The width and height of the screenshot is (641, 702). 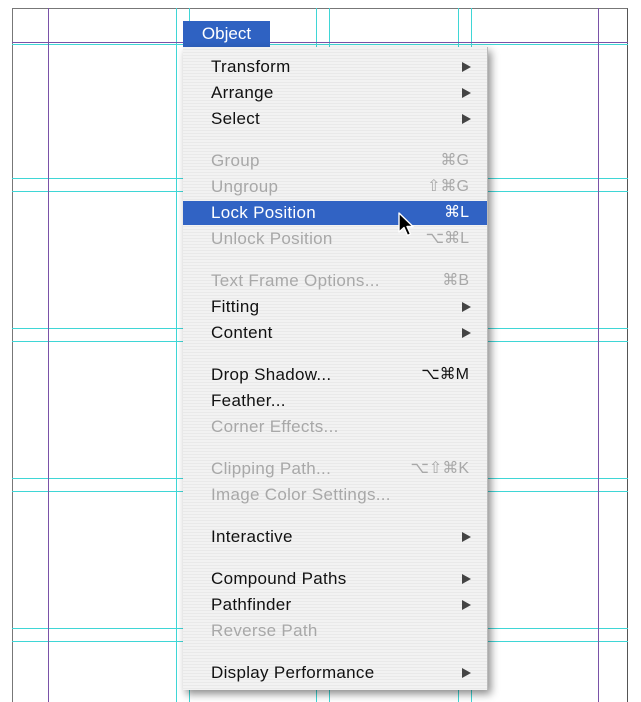 I want to click on ruler-guide-horizontal, so click(x=320, y=44).